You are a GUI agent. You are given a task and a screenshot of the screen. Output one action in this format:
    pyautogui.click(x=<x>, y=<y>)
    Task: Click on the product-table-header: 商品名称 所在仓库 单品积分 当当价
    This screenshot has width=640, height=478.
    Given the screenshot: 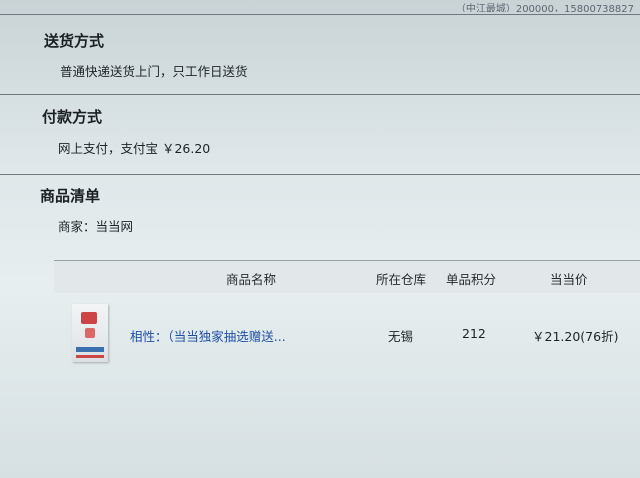 What is the action you would take?
    pyautogui.click(x=347, y=276)
    